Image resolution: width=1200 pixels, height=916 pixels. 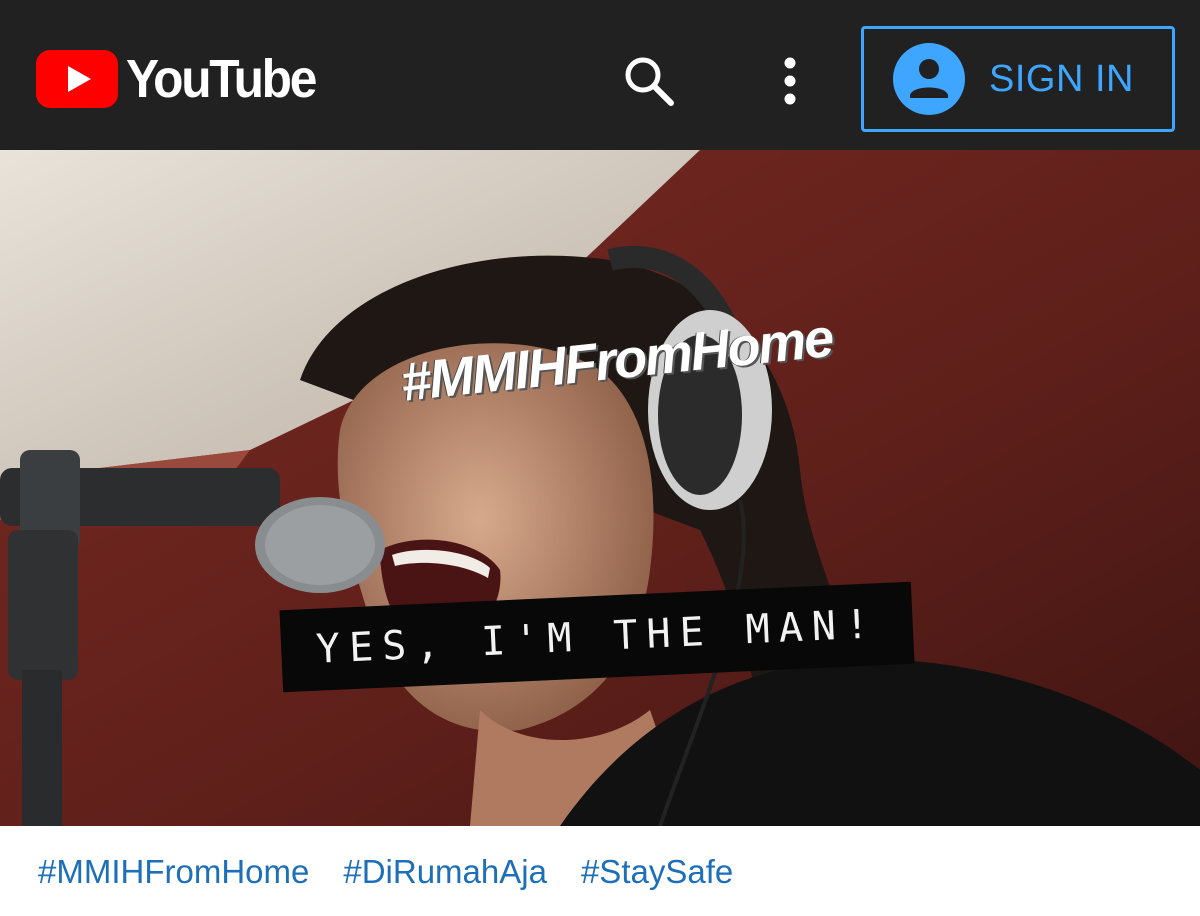 I want to click on youtube-play-icon, so click(x=77, y=79).